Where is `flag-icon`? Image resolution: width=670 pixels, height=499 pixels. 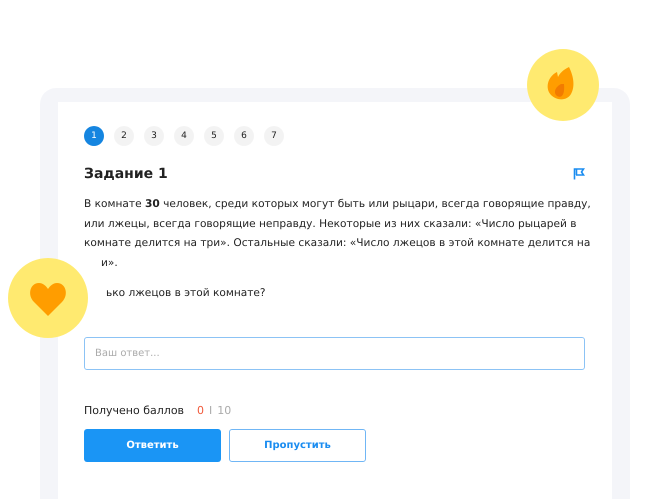 flag-icon is located at coordinates (579, 174).